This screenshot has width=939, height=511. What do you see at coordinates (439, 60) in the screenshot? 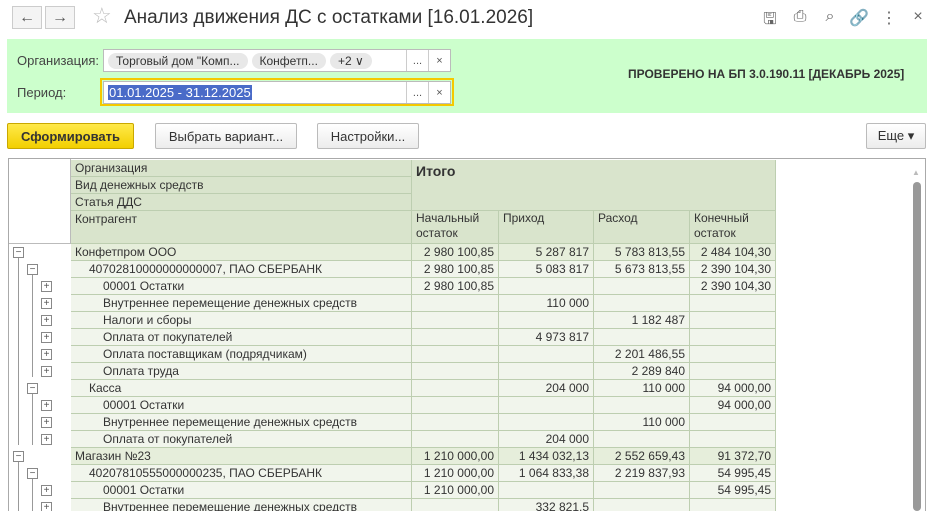
I see `org-clear-button: ×` at bounding box center [439, 60].